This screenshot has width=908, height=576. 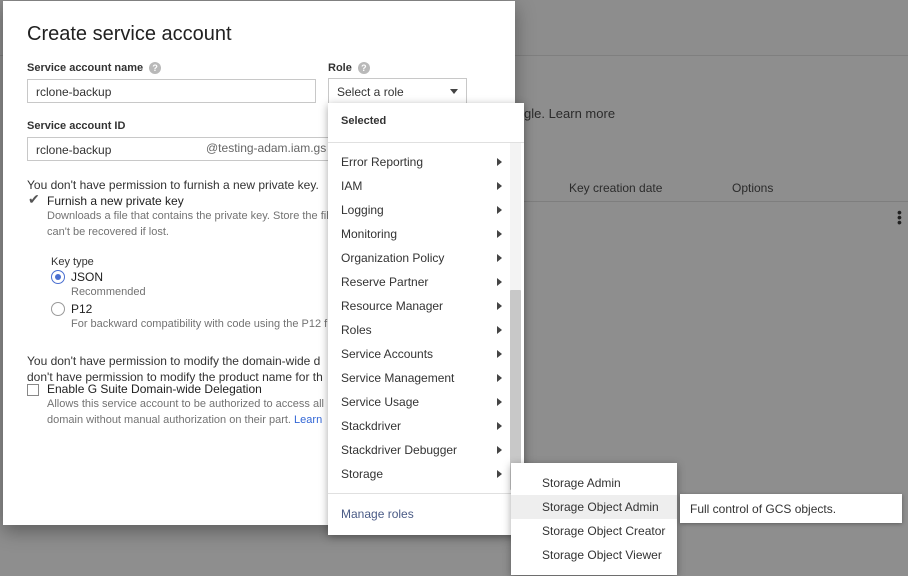 I want to click on menu-item-label: Stackdriver Debugger, so click(x=399, y=450).